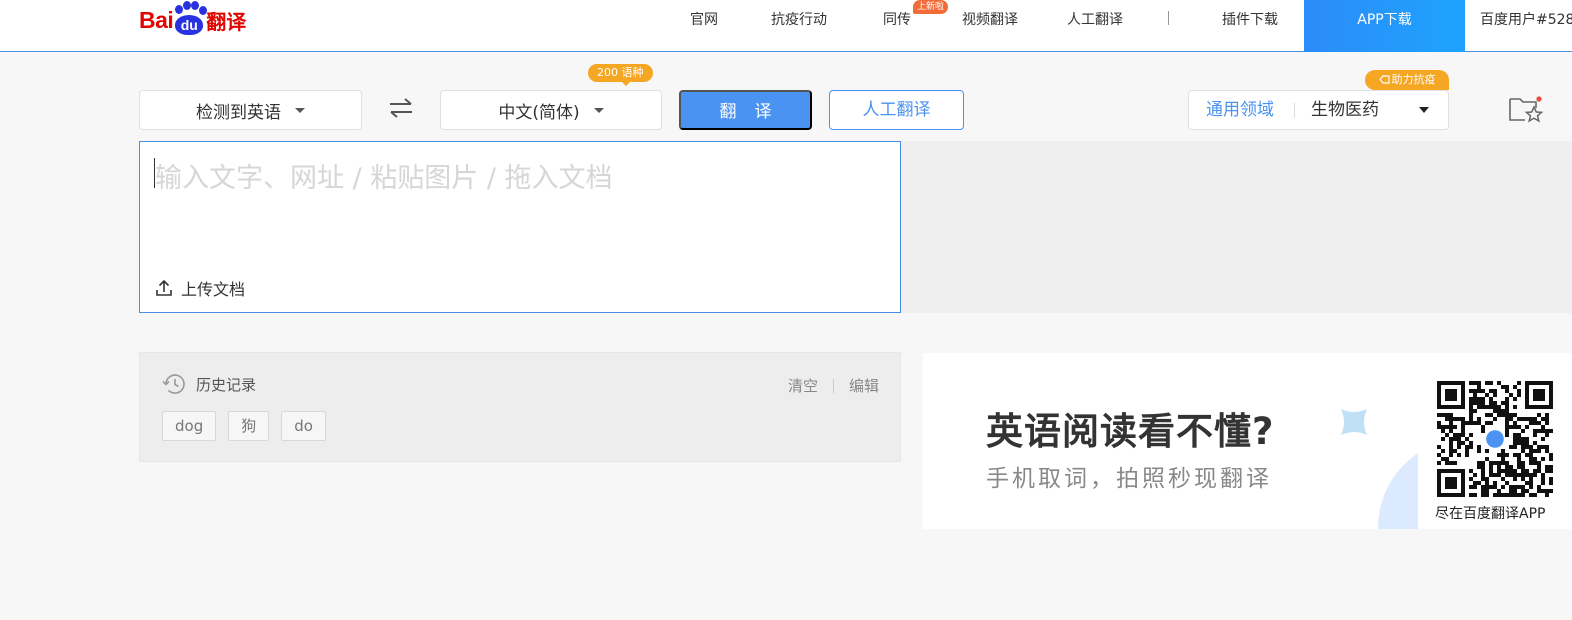 This screenshot has width=1572, height=620. Describe the element at coordinates (401, 108) in the screenshot. I see `swap-arrows-icon` at that location.